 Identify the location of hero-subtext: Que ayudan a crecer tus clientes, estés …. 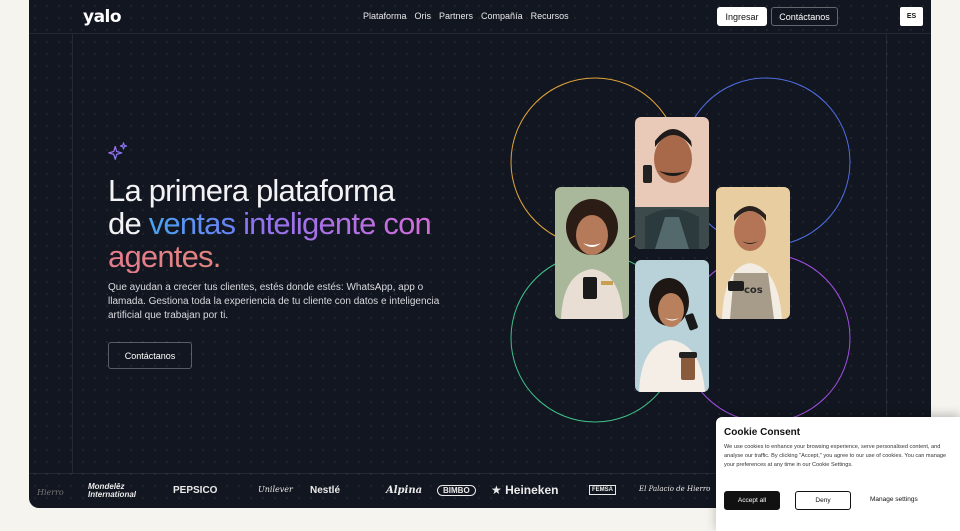
(274, 301).